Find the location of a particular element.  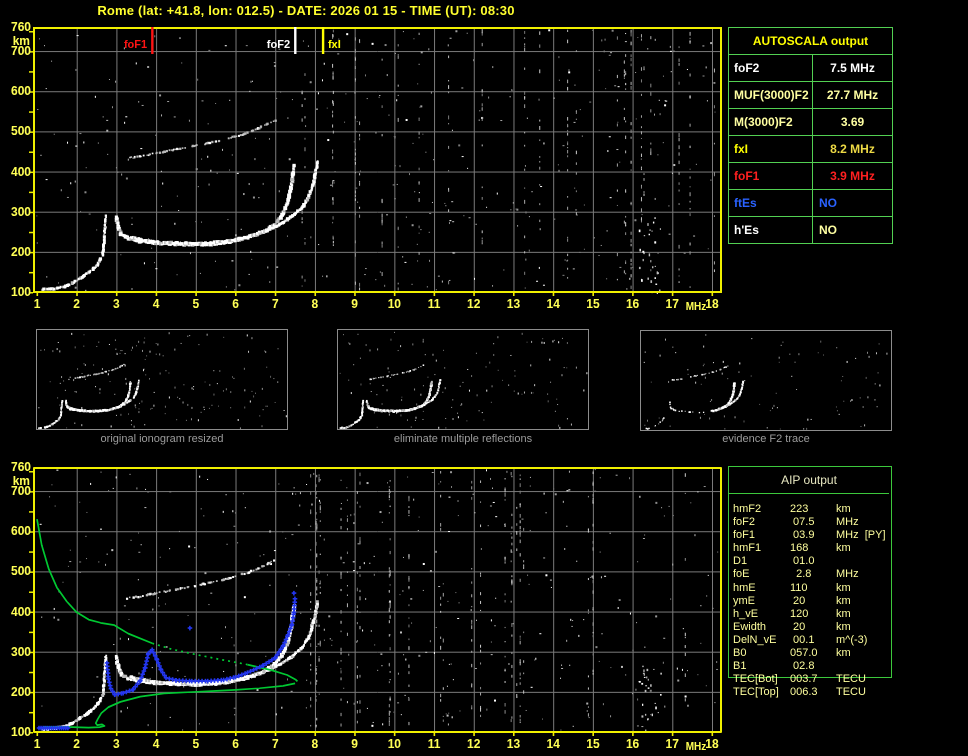

aip-row-value: 120 is located at coordinates (799, 613).